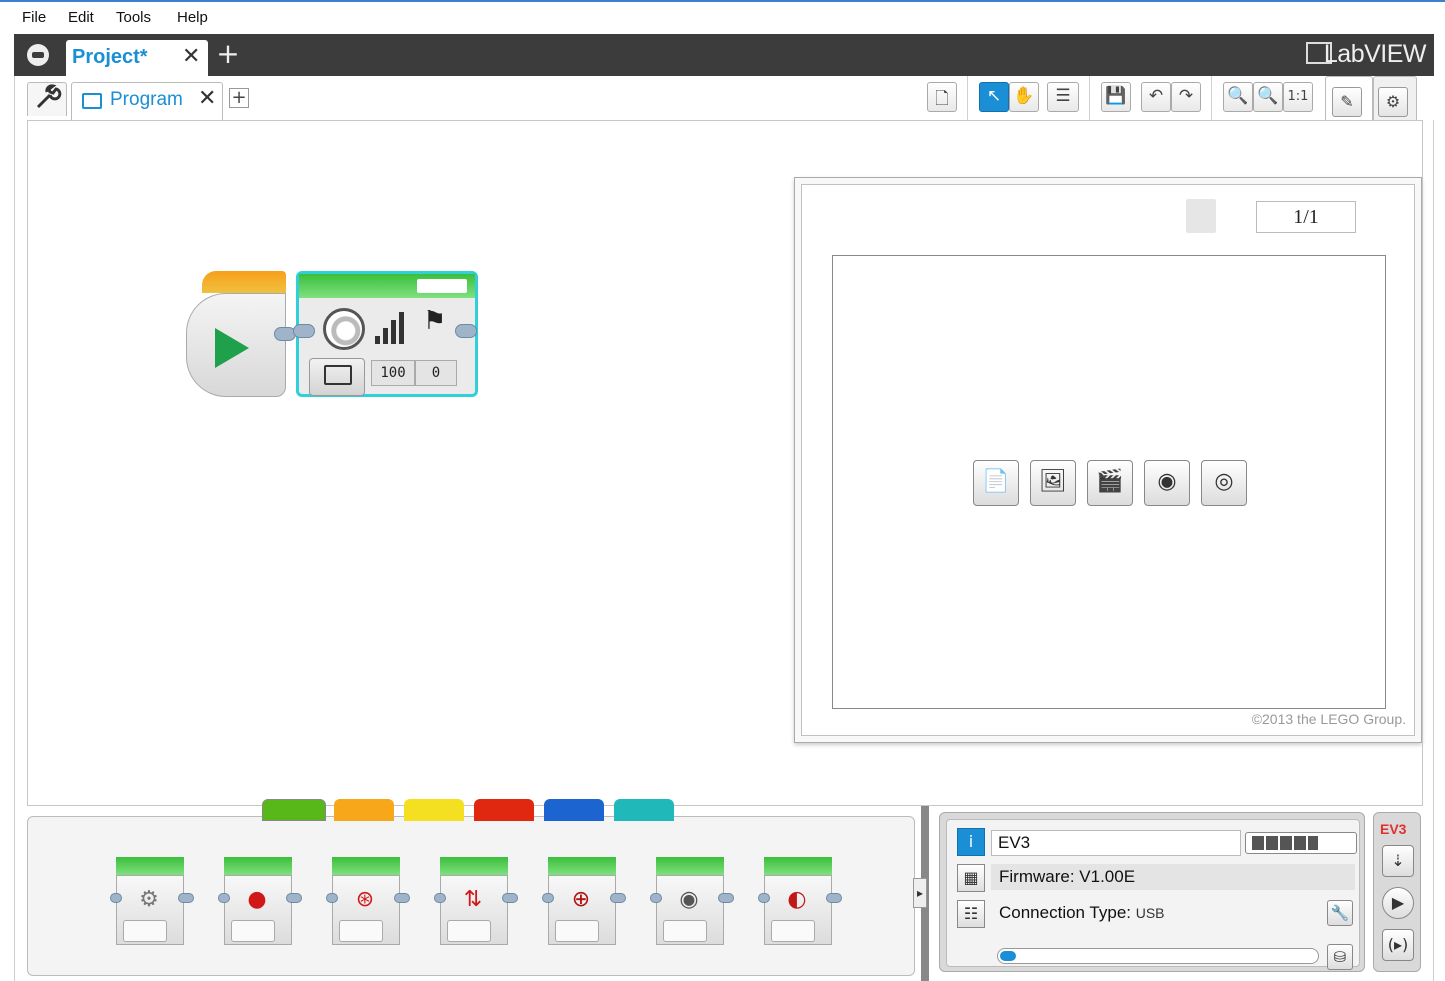 The height and width of the screenshot is (981, 1445). Describe the element at coordinates (725, 98) in the screenshot. I see `program-tab-row: Program ✕ + 🗋 ↖ ✋ ☰ 💾 ↶ ↷ 🔍 🔍 1:1 ✎ ⚙` at that location.